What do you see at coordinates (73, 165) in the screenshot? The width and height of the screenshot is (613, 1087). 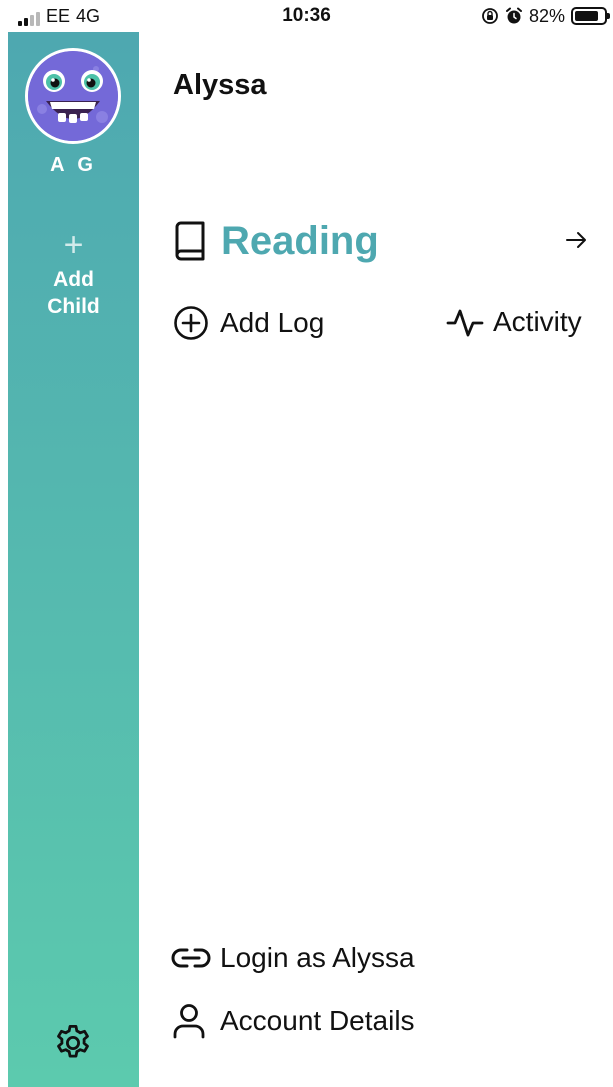 I see `avatar-initials: A G` at bounding box center [73, 165].